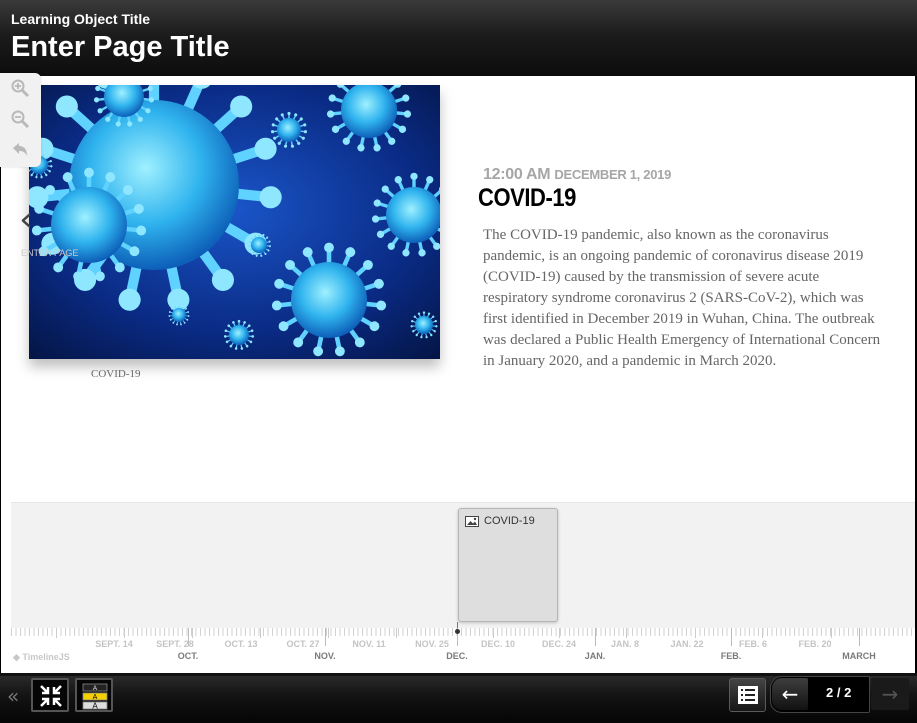 This screenshot has height=723, width=917. What do you see at coordinates (613, 174) in the screenshot?
I see `event-day: DECEMBER 1, 2019` at bounding box center [613, 174].